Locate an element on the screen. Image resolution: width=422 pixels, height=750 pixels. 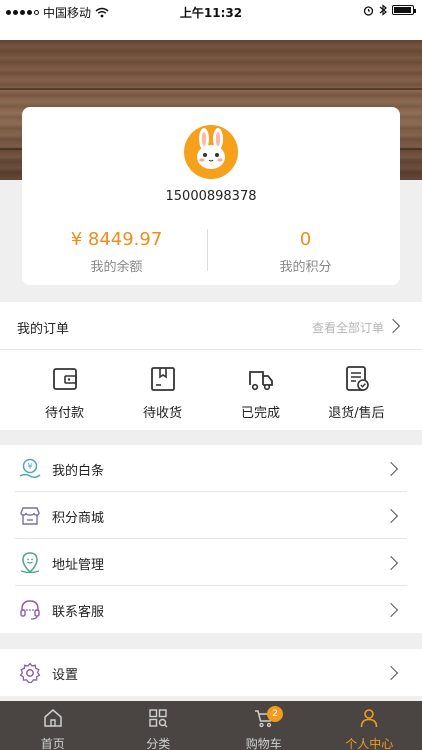
menu-item-label: 地址管理 is located at coordinates (78, 565).